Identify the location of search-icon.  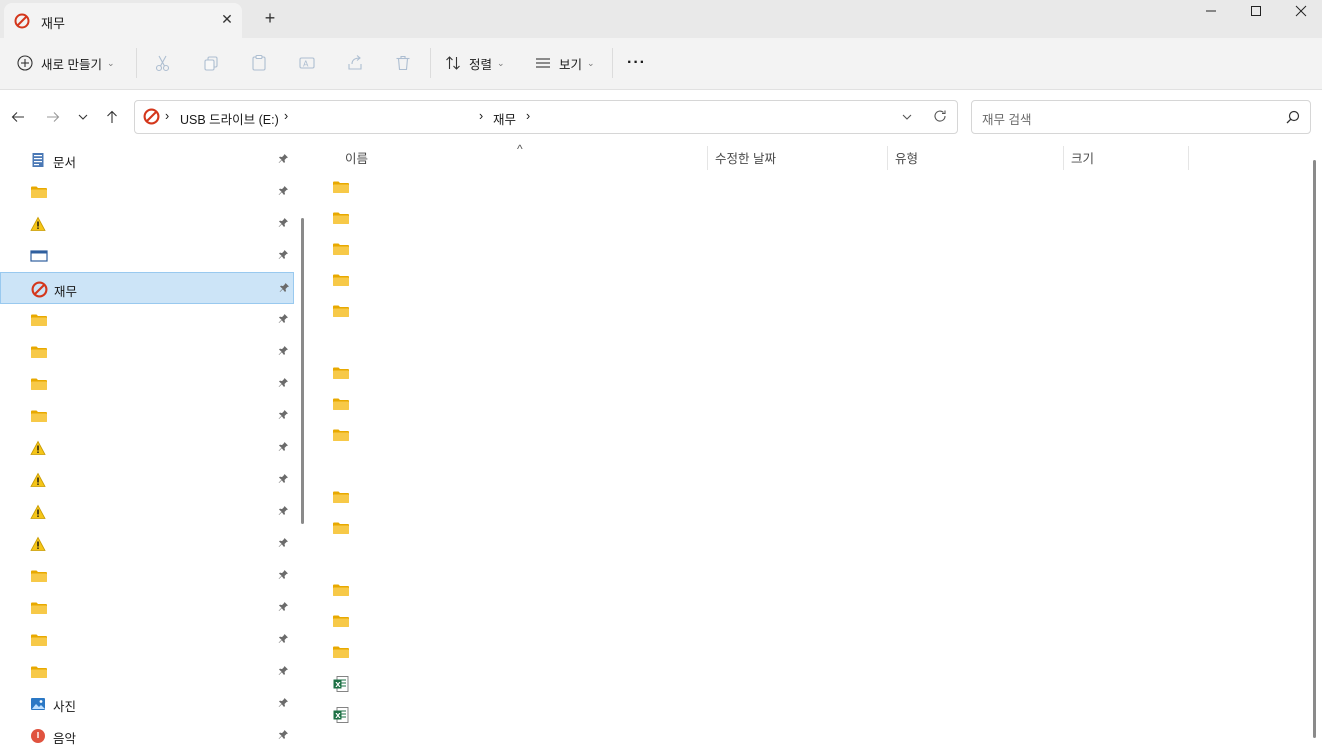
(1293, 118).